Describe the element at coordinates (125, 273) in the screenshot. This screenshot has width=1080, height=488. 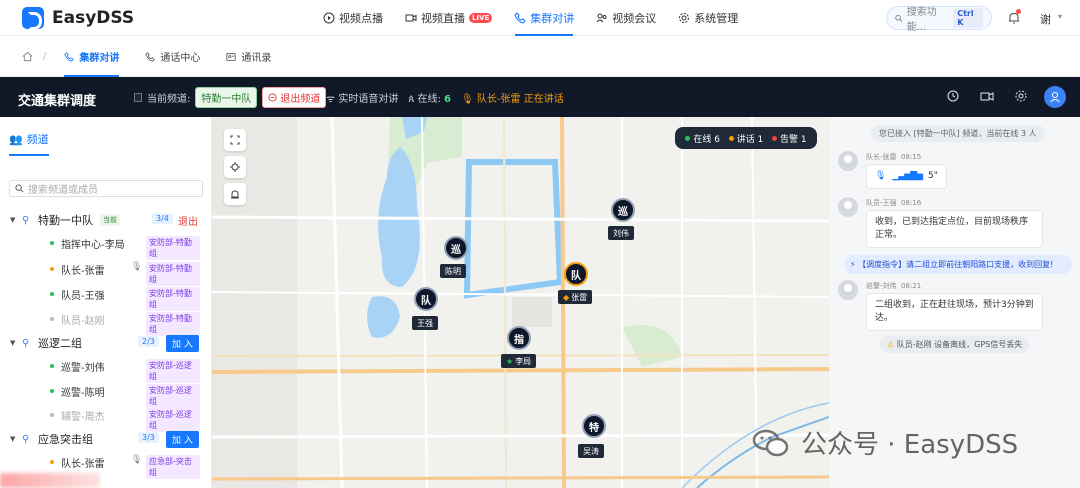
I see `member-row: 队长-张雷 🎙 安防部-特勤组` at that location.